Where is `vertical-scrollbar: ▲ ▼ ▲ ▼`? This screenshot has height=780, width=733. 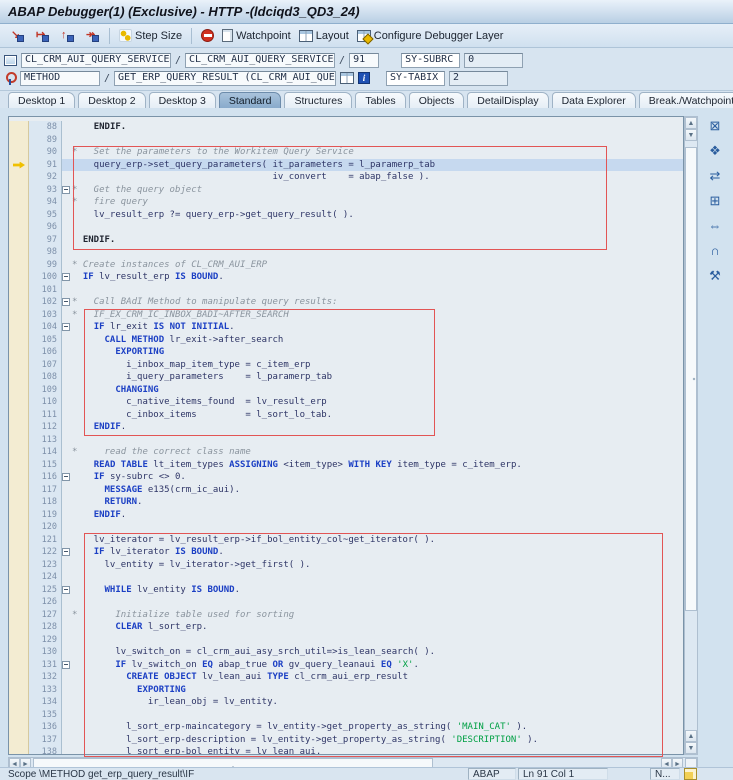
vertical-scrollbar: ▲ ▼ ▲ ▼ is located at coordinates (691, 435).